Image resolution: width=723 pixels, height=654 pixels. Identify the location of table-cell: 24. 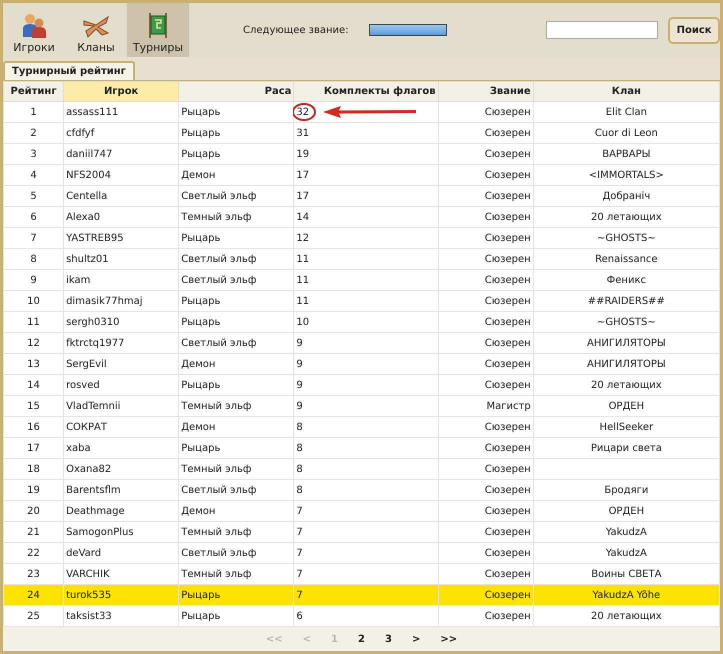
(33, 595).